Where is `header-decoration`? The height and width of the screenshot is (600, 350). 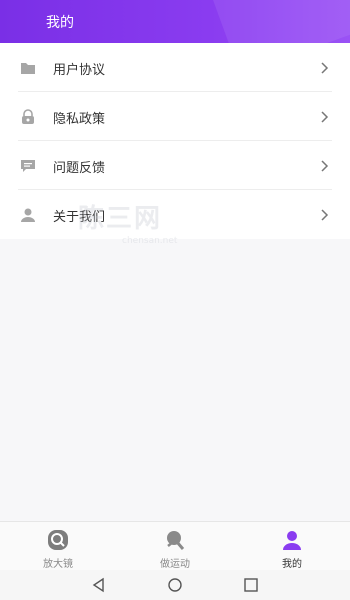 header-decoration is located at coordinates (279, 21).